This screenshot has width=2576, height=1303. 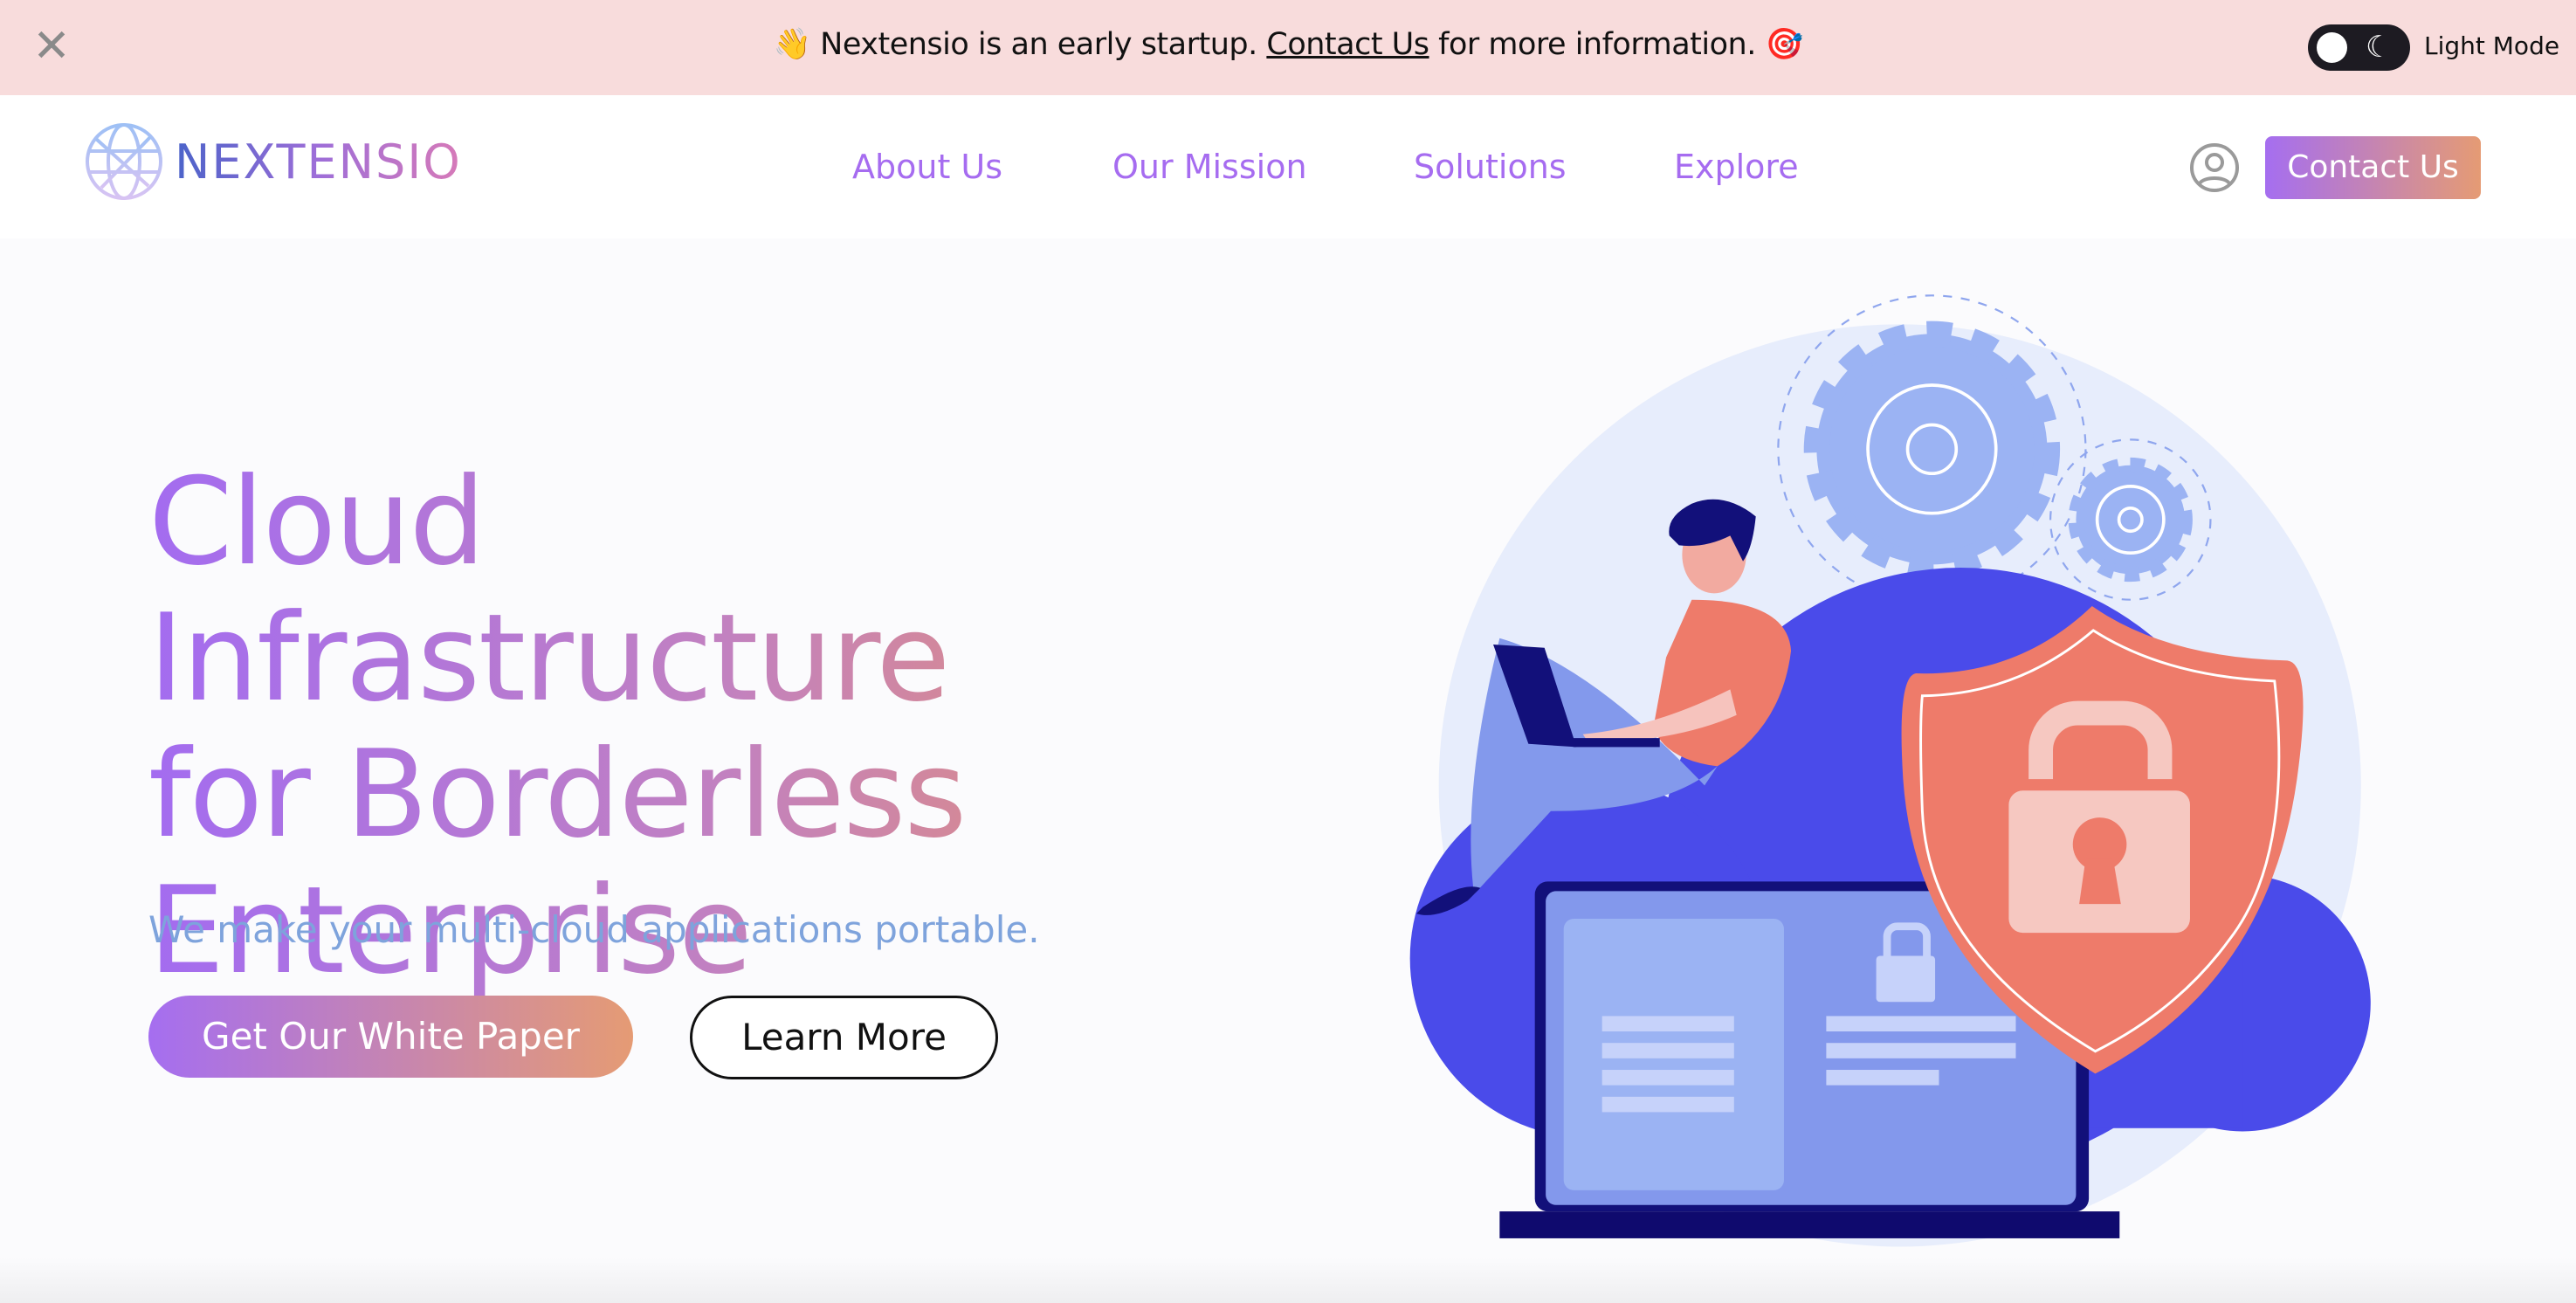 I want to click on logo: NEXTENSIO, so click(x=273, y=161).